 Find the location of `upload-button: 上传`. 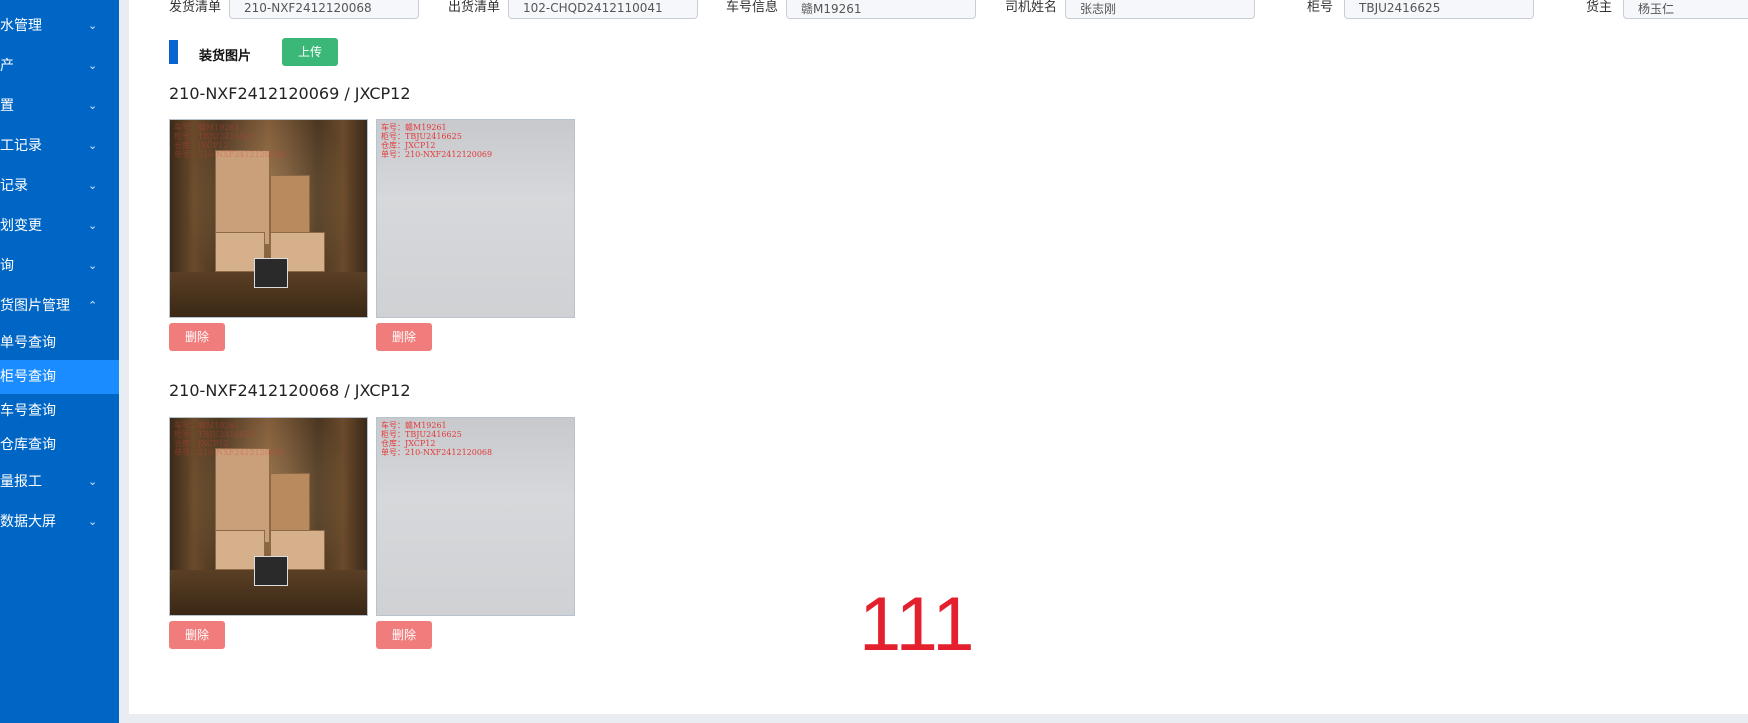

upload-button: 上传 is located at coordinates (310, 52).